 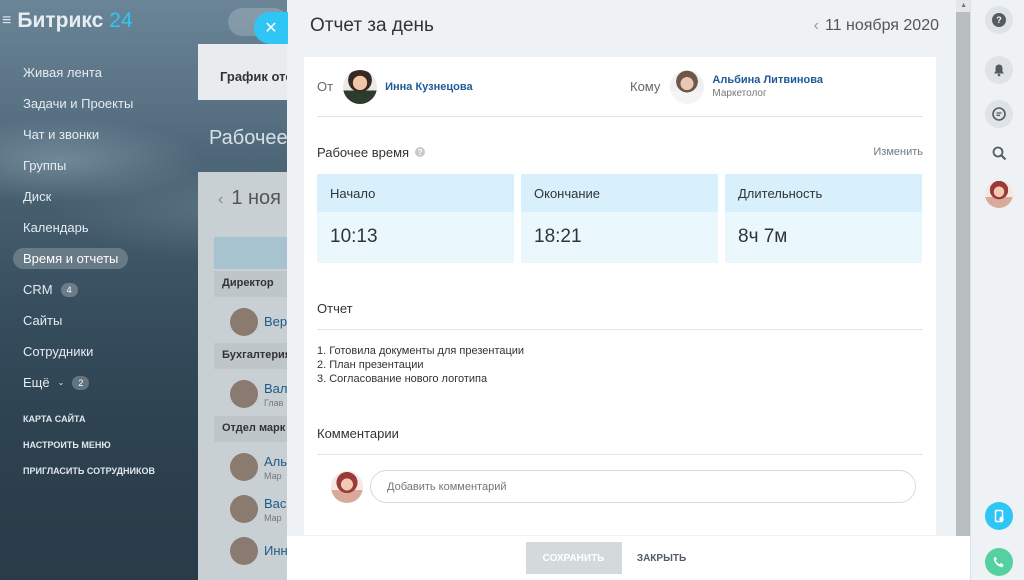 I want to click on worktime-header: Рабочее время ? Изменить, so click(x=620, y=152).